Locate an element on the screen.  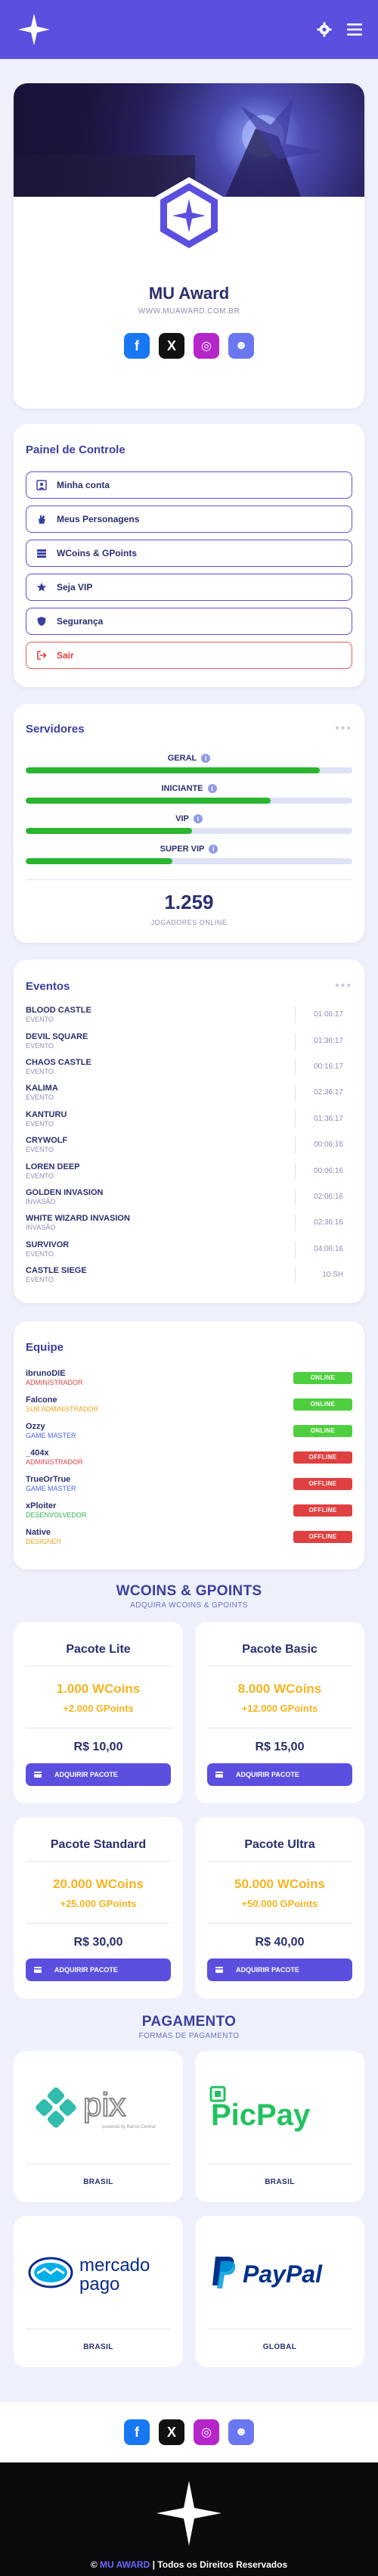
event-name: LOREN DEEP is located at coordinates (53, 1166).